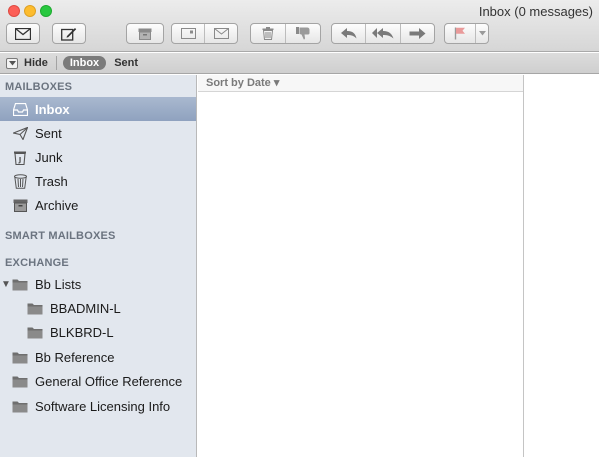 The width and height of the screenshot is (599, 457). Describe the element at coordinates (60, 236) in the screenshot. I see `smart-mailboxes-header: SMART MAILBOXES` at that location.